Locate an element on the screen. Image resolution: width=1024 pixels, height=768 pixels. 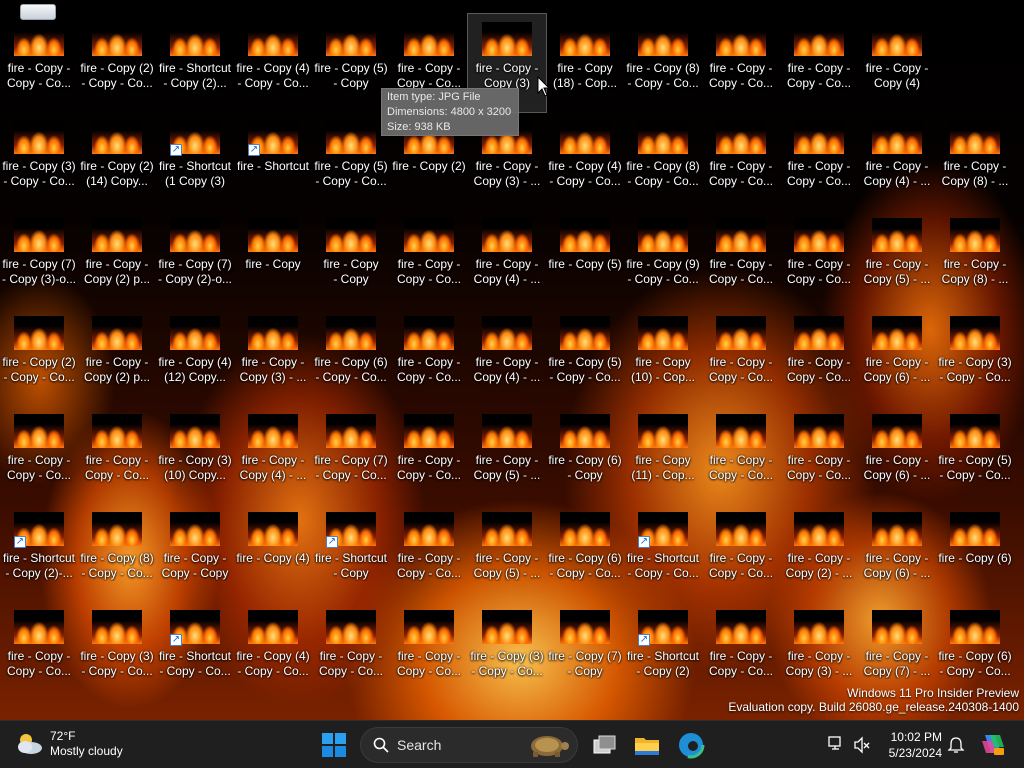
desktop-file-icon: fire - Copy (5) is located at coordinates (585, 259).